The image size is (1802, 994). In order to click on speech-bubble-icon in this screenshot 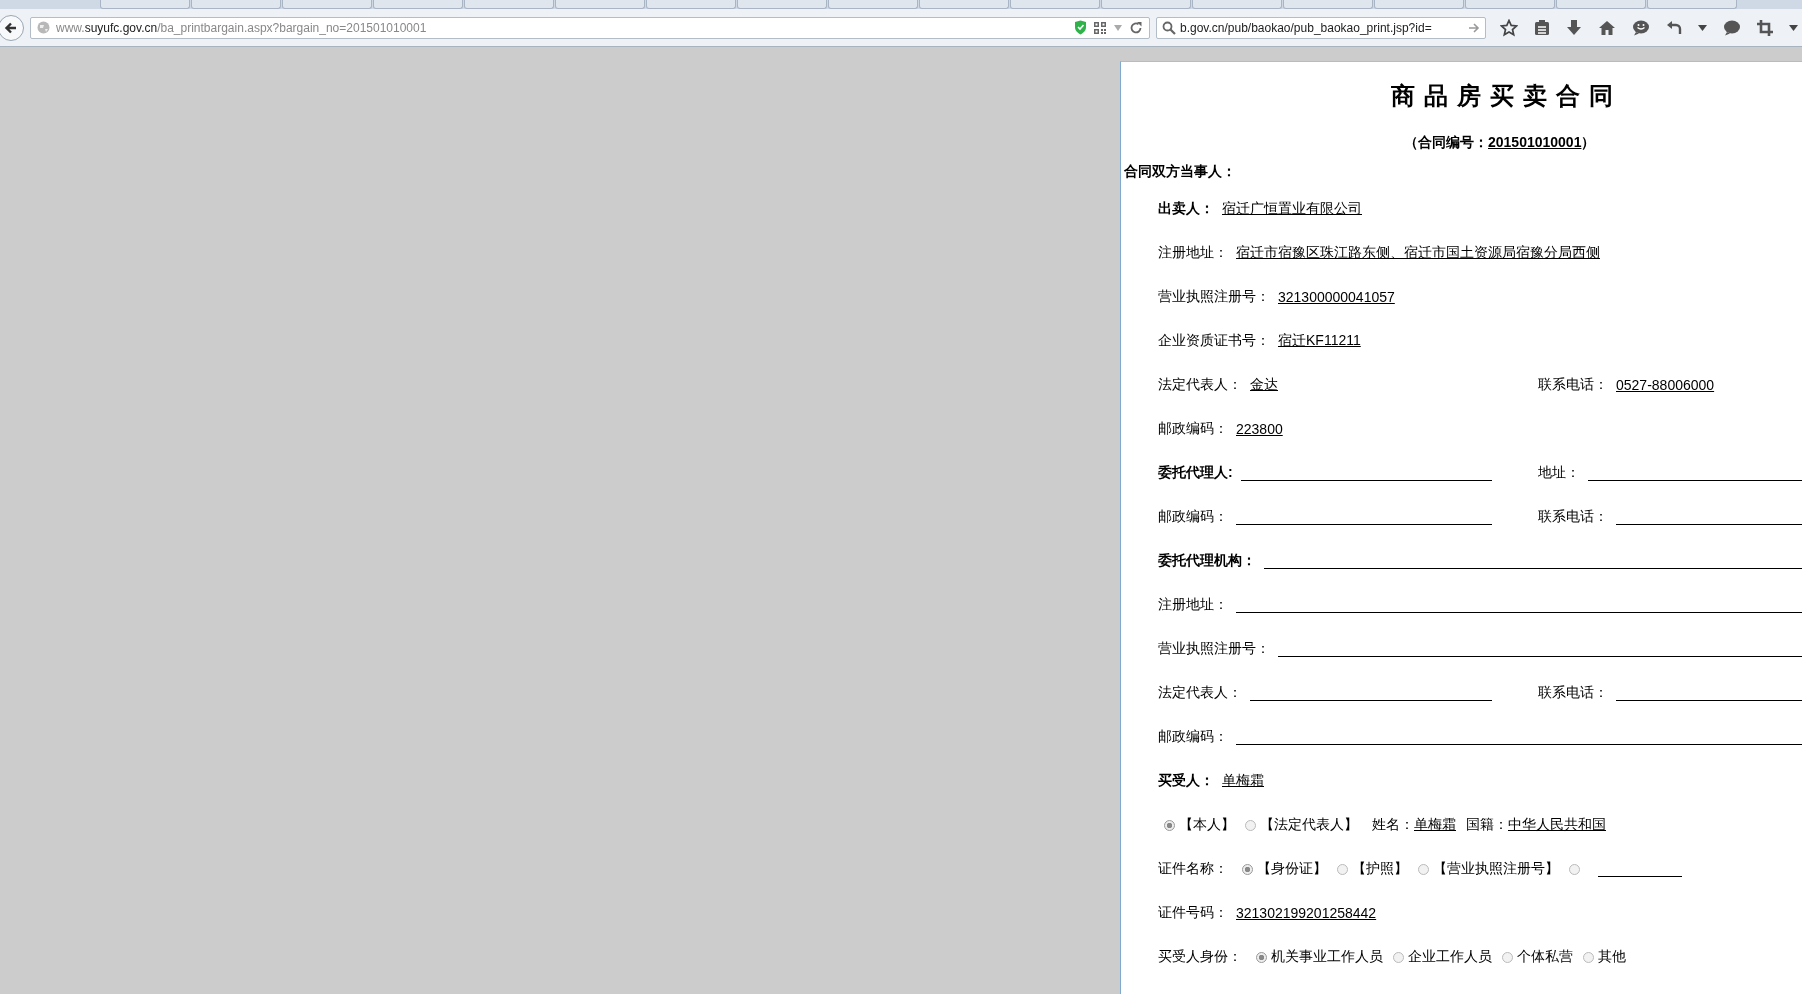, I will do `click(1732, 27)`.